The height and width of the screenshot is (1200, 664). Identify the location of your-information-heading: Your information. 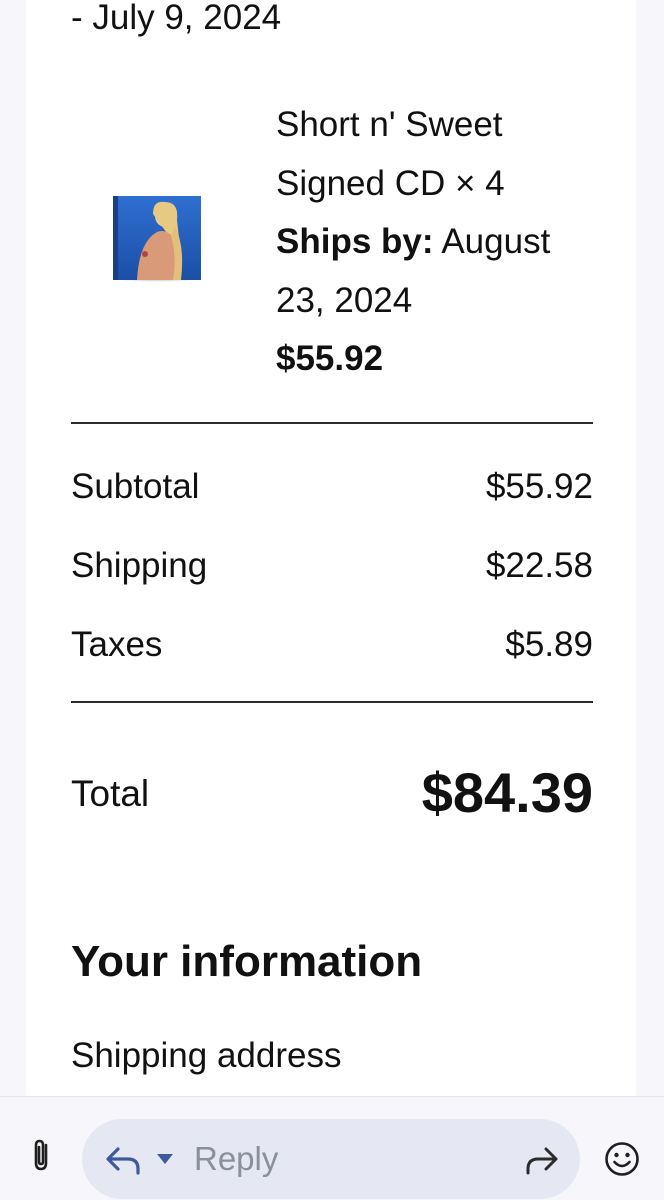
(247, 961).